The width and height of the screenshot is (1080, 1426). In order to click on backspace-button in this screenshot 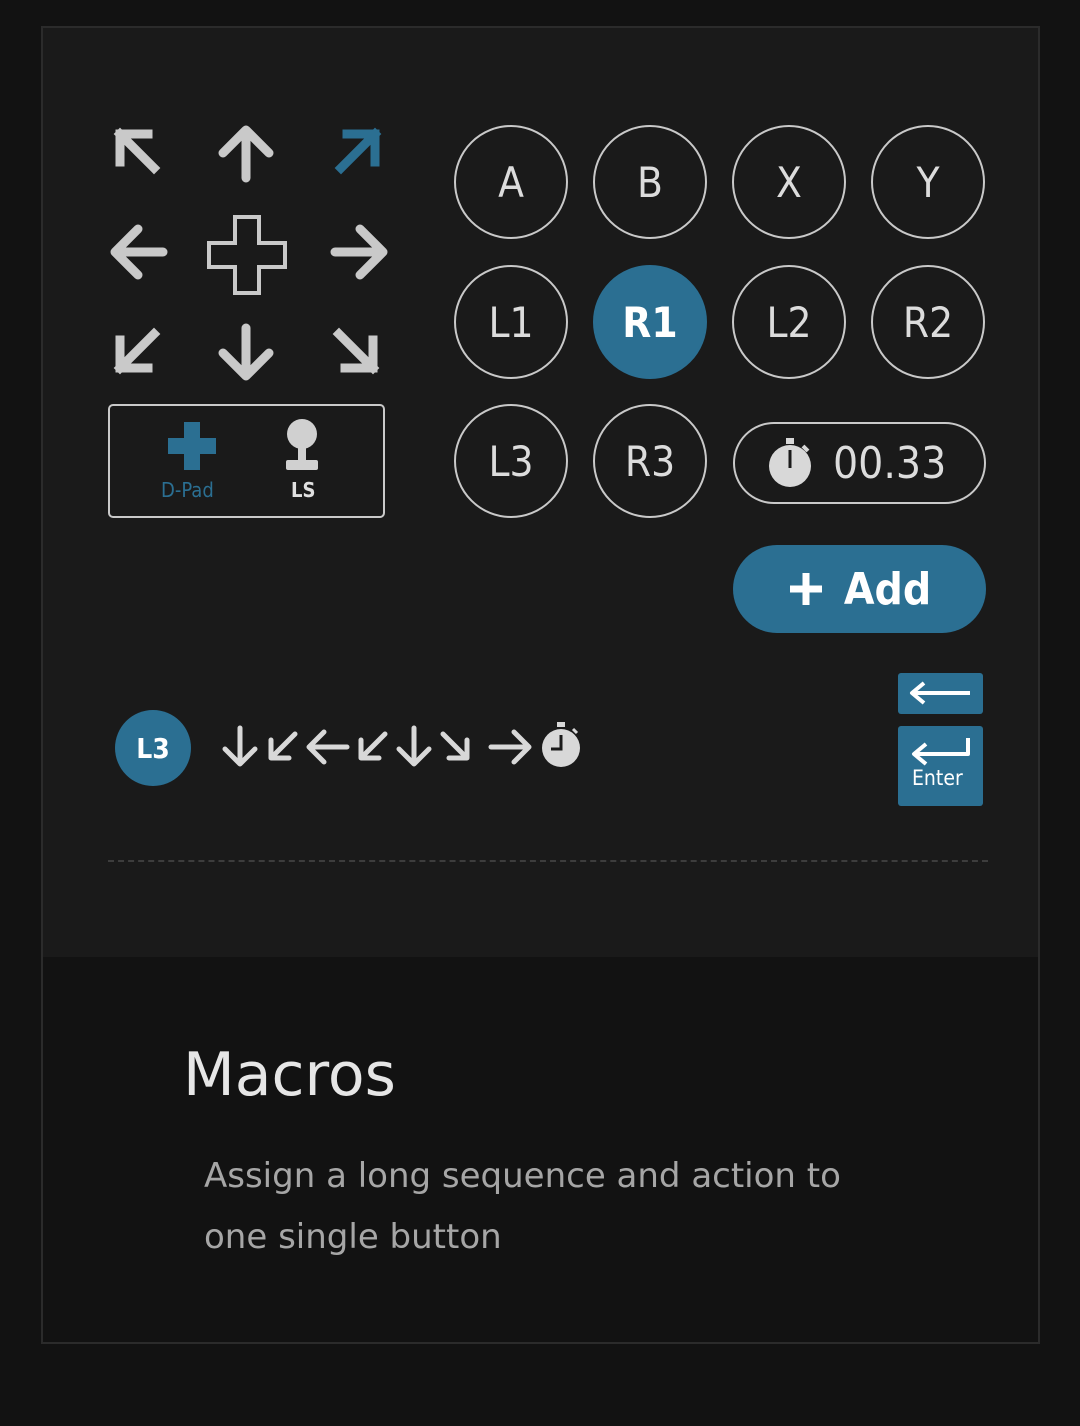, I will do `click(940, 693)`.